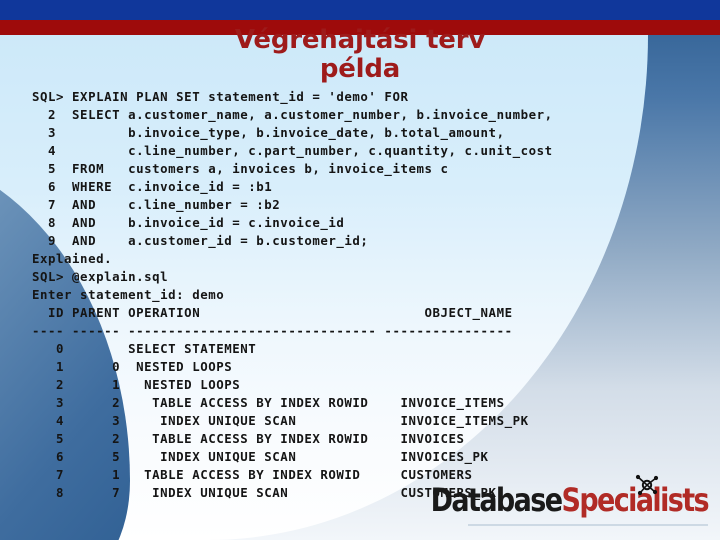 The height and width of the screenshot is (540, 720). What do you see at coordinates (156, 204) in the screenshot?
I see `console-line: 7 AND c.line_number = :b2` at bounding box center [156, 204].